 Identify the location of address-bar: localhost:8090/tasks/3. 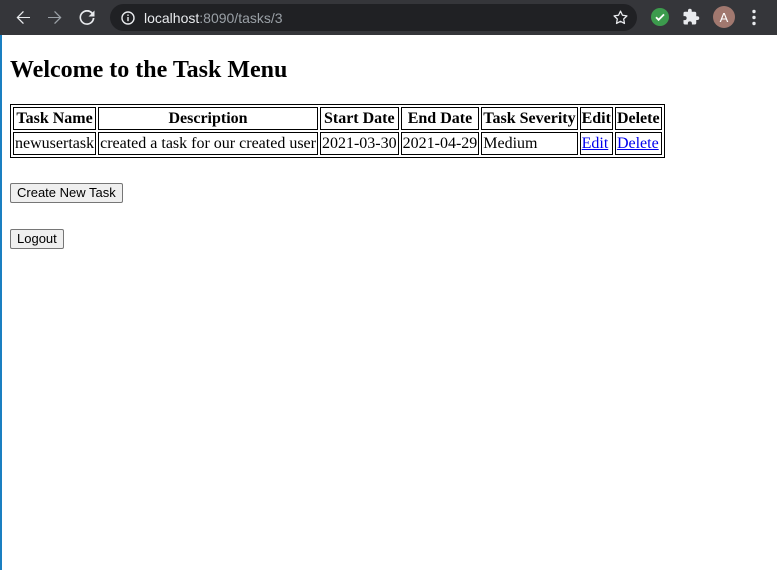
(373, 17).